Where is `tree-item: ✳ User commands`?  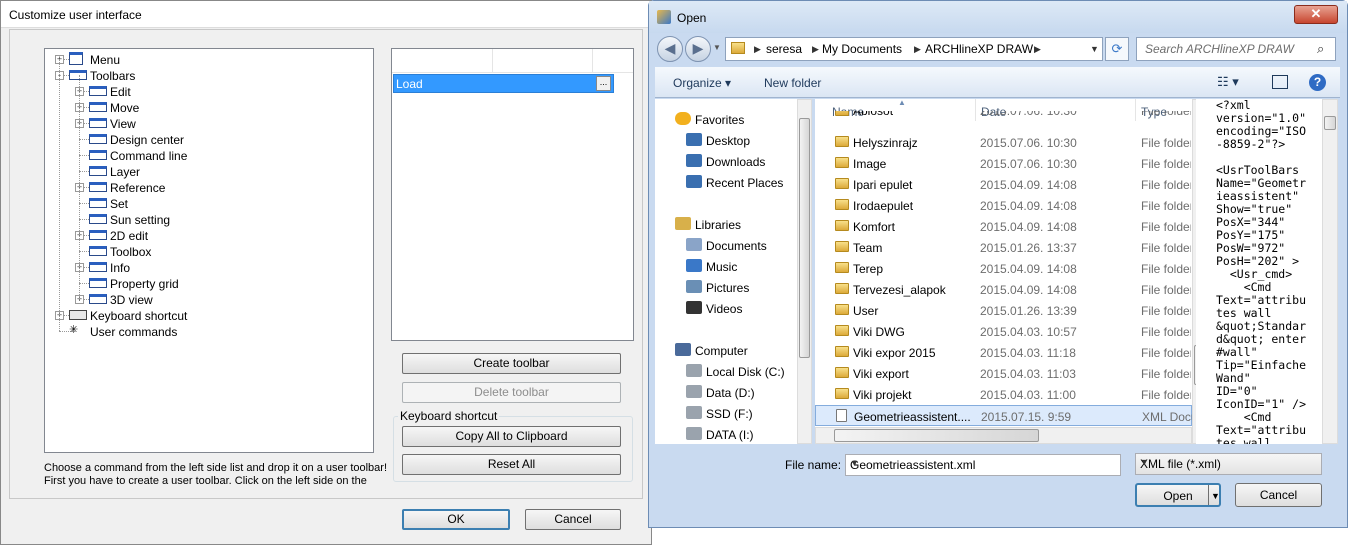 tree-item: ✳ User commands is located at coordinates (205, 331).